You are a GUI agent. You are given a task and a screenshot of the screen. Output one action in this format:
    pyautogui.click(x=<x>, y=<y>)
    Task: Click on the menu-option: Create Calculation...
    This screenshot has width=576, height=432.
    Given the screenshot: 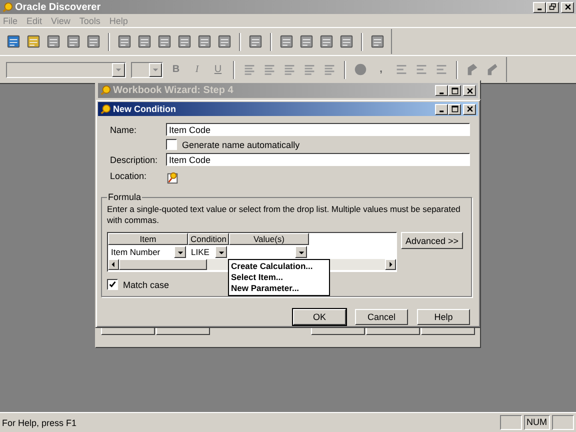 What is the action you would take?
    pyautogui.click(x=279, y=266)
    